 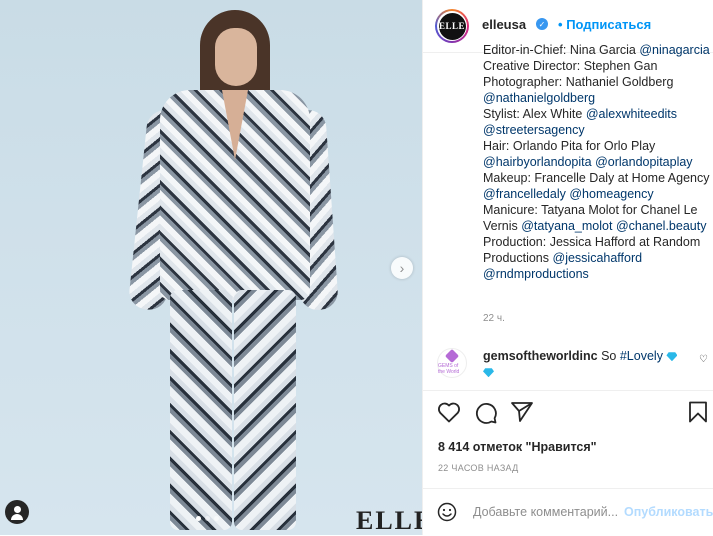 What do you see at coordinates (236, 57) in the screenshot?
I see `face` at bounding box center [236, 57].